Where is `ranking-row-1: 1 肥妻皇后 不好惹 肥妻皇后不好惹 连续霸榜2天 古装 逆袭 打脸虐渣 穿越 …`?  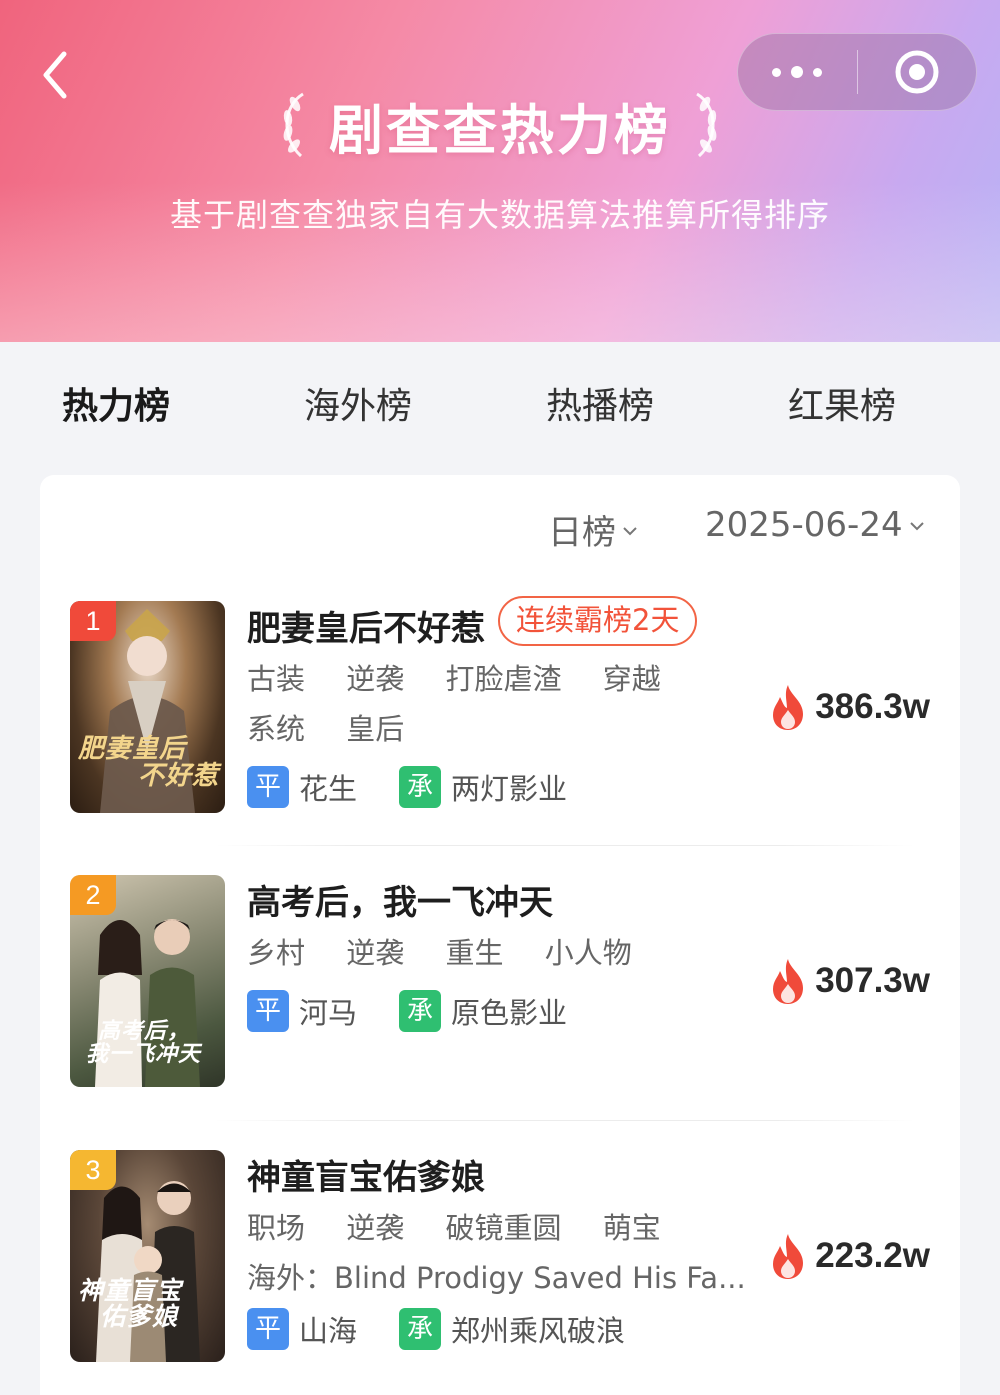 ranking-row-1: 1 肥妻皇后 不好惹 肥妻皇后不好惹 连续霸榜2天 古装 逆袭 打脸虐渣 穿越 … is located at coordinates (500, 706).